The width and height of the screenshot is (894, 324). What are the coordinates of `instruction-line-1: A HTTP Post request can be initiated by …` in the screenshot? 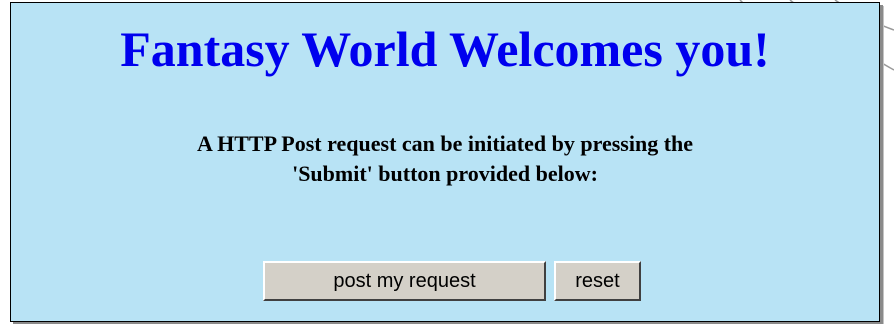 It's located at (445, 143).